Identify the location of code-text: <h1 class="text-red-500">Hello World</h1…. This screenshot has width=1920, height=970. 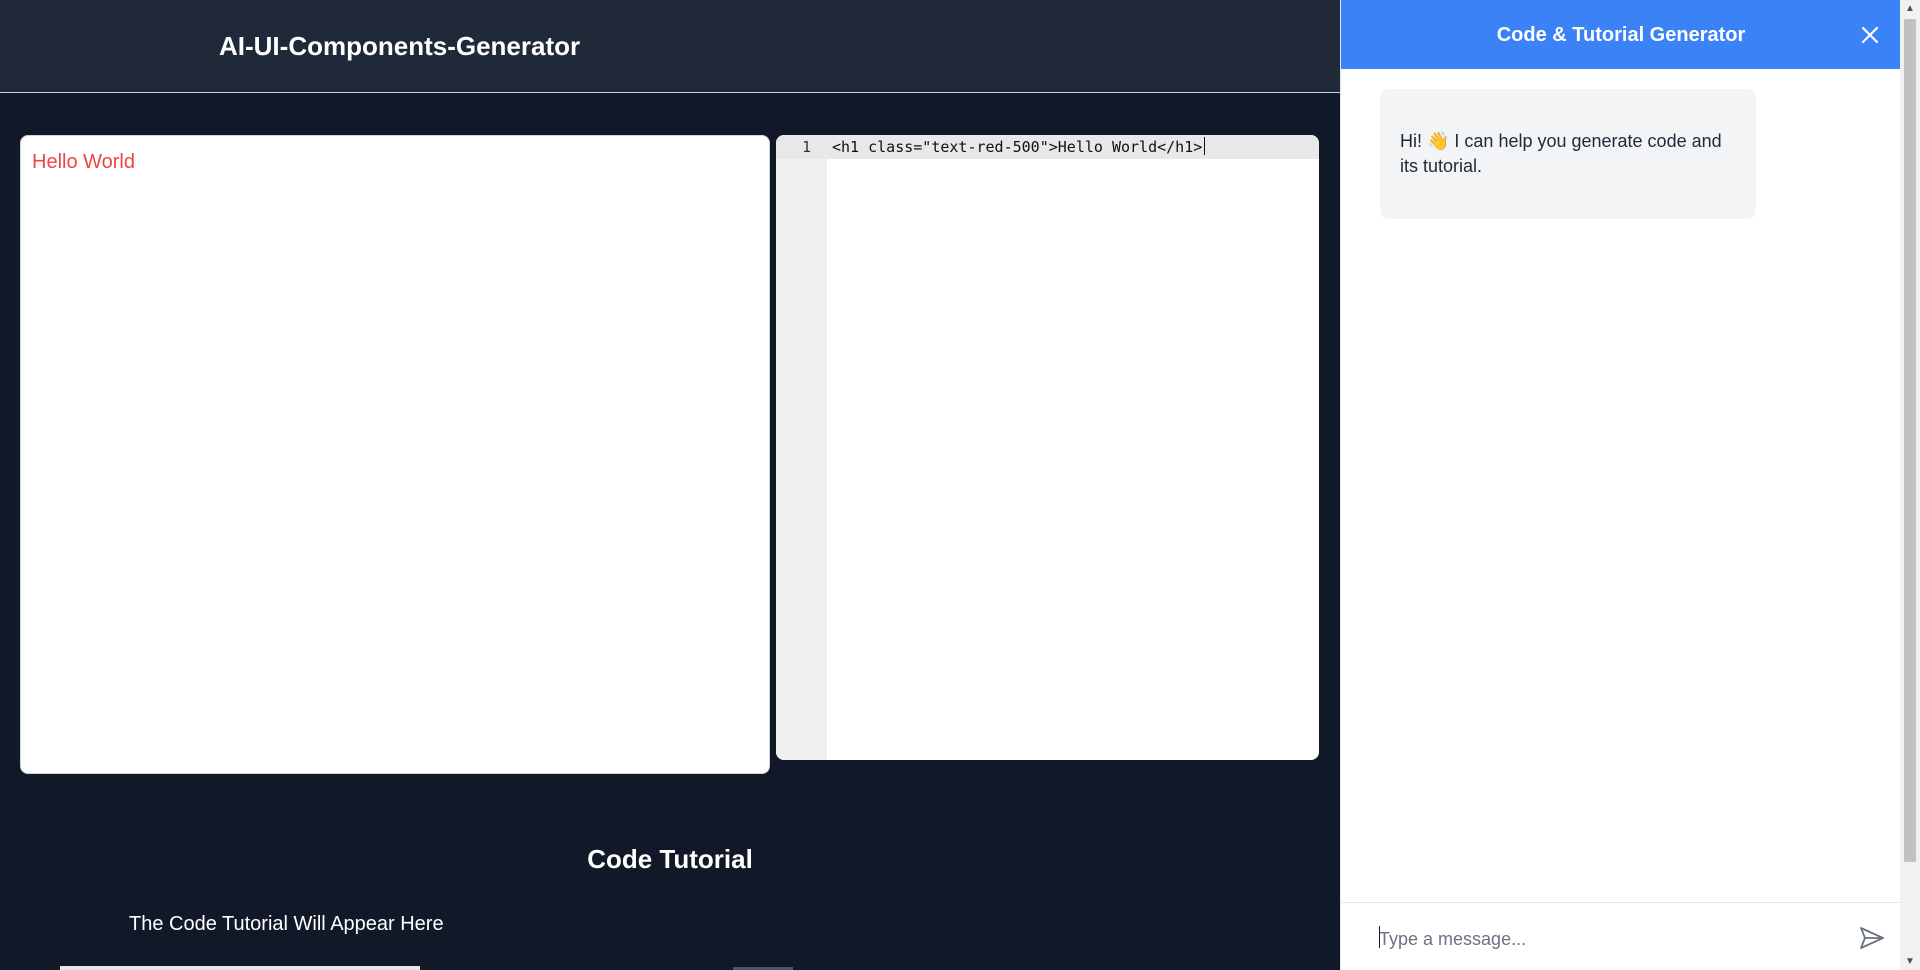
(1017, 147).